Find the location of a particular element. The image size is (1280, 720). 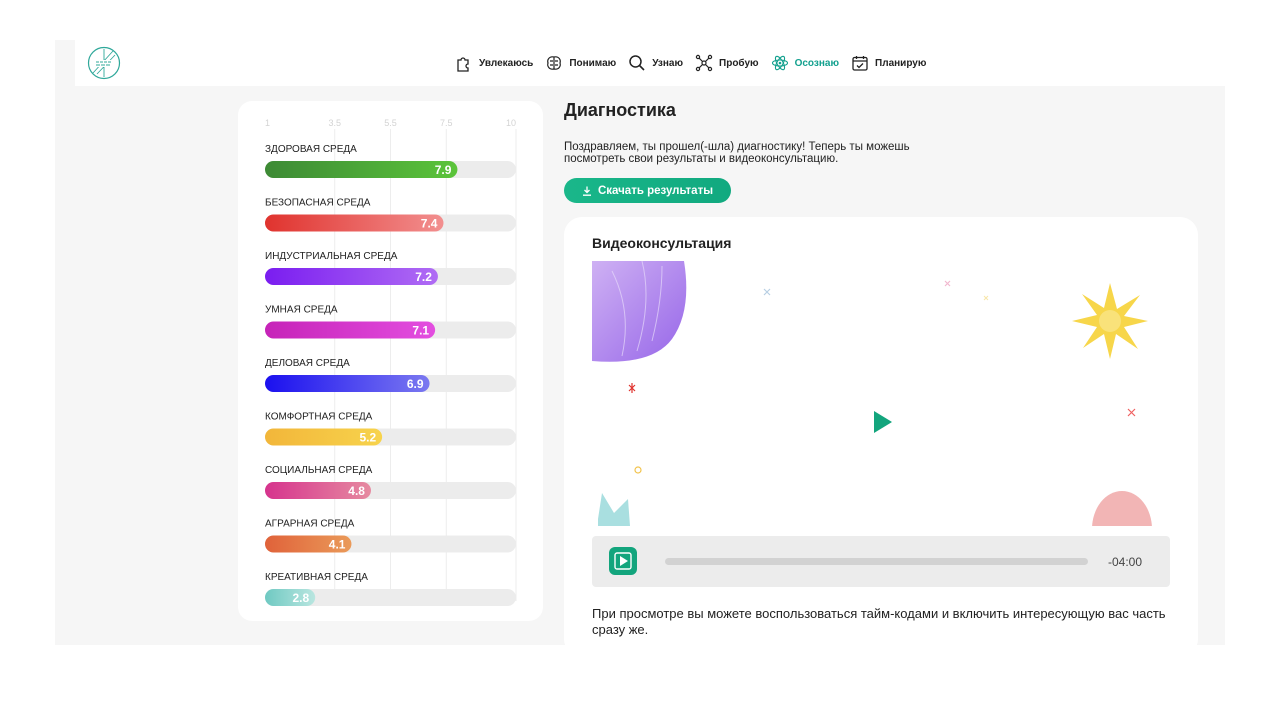

tick-label: 10 is located at coordinates (511, 123).